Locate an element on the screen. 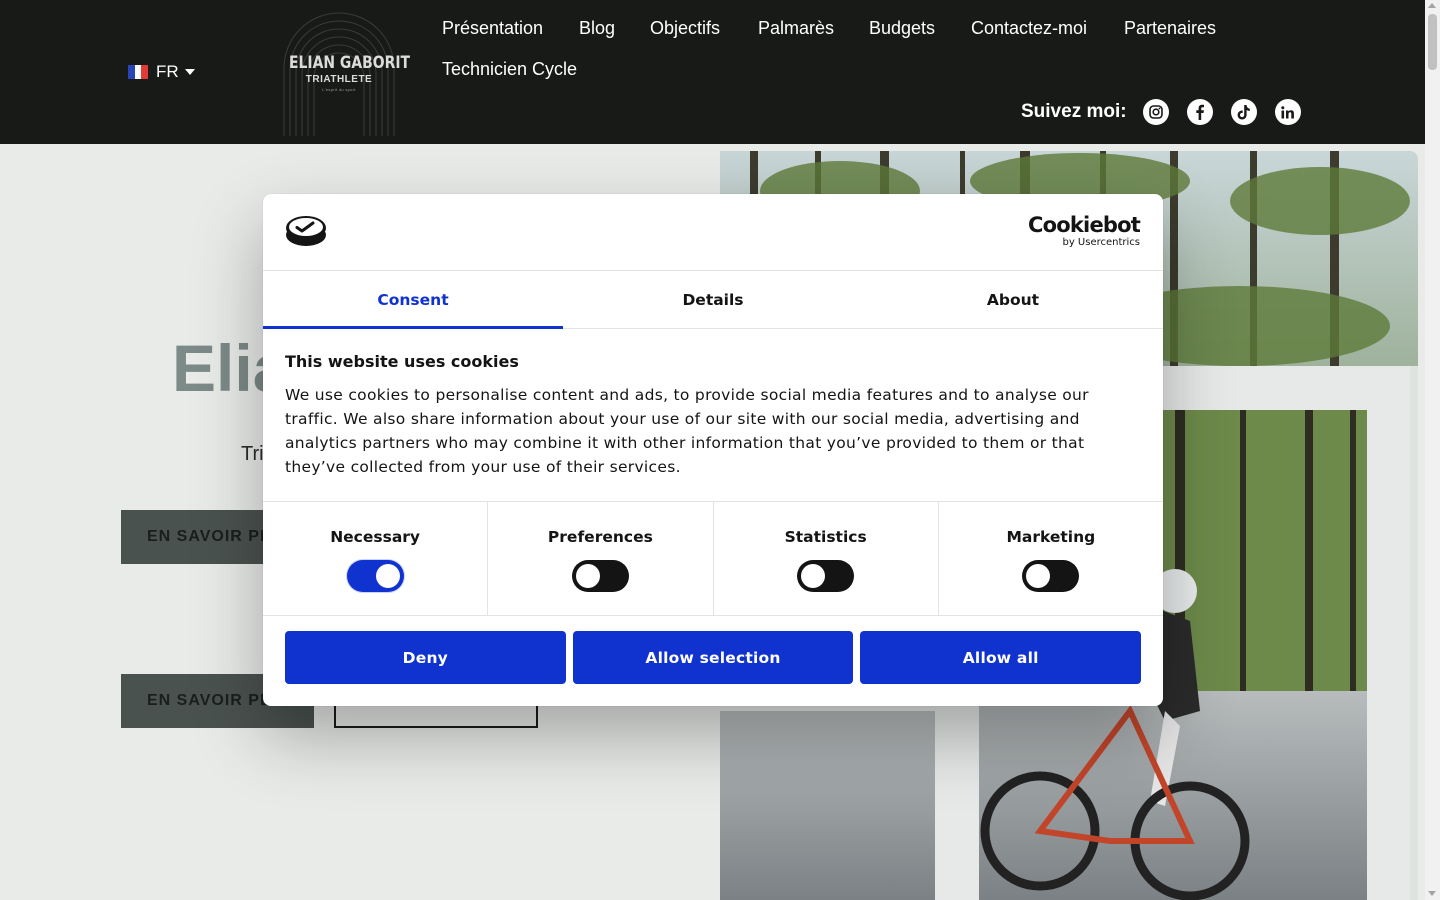 The height and width of the screenshot is (900, 1440). allow-all-button: Allow all is located at coordinates (1001, 657).